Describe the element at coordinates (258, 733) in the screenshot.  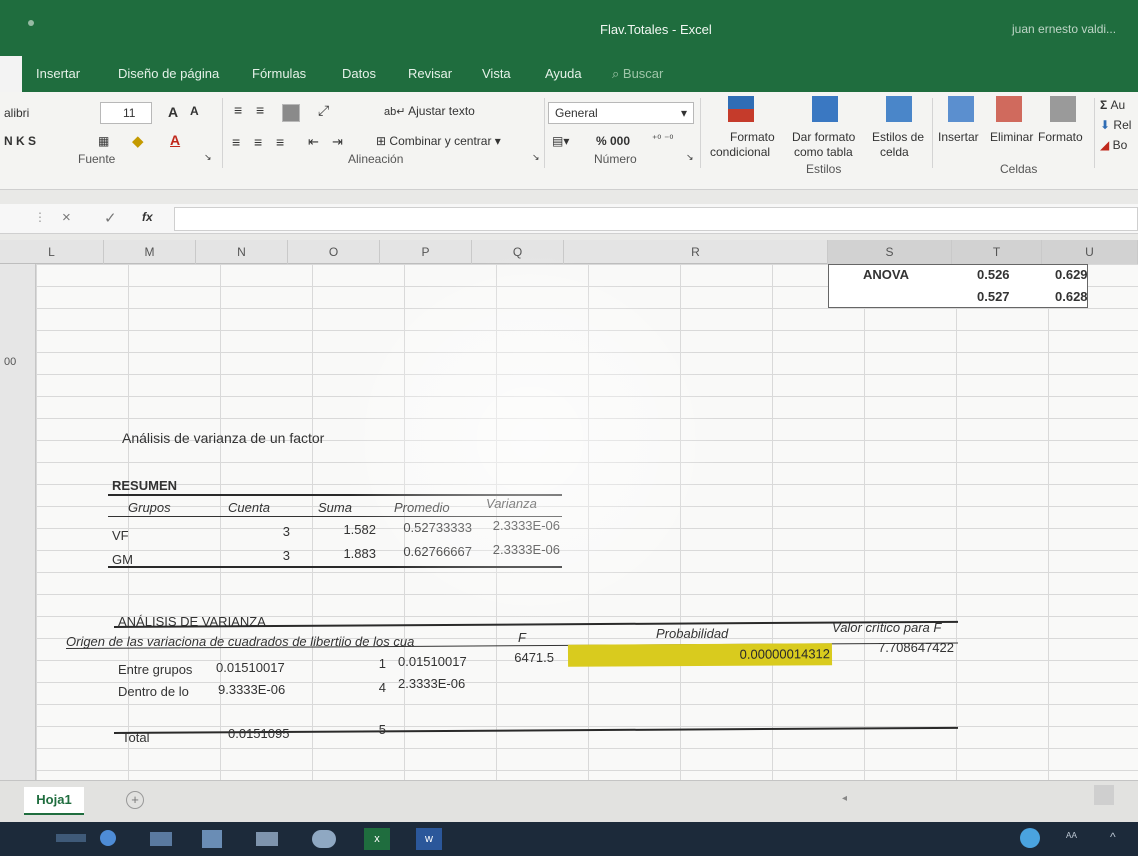
I see `anova-cell: 0.0151095` at that location.